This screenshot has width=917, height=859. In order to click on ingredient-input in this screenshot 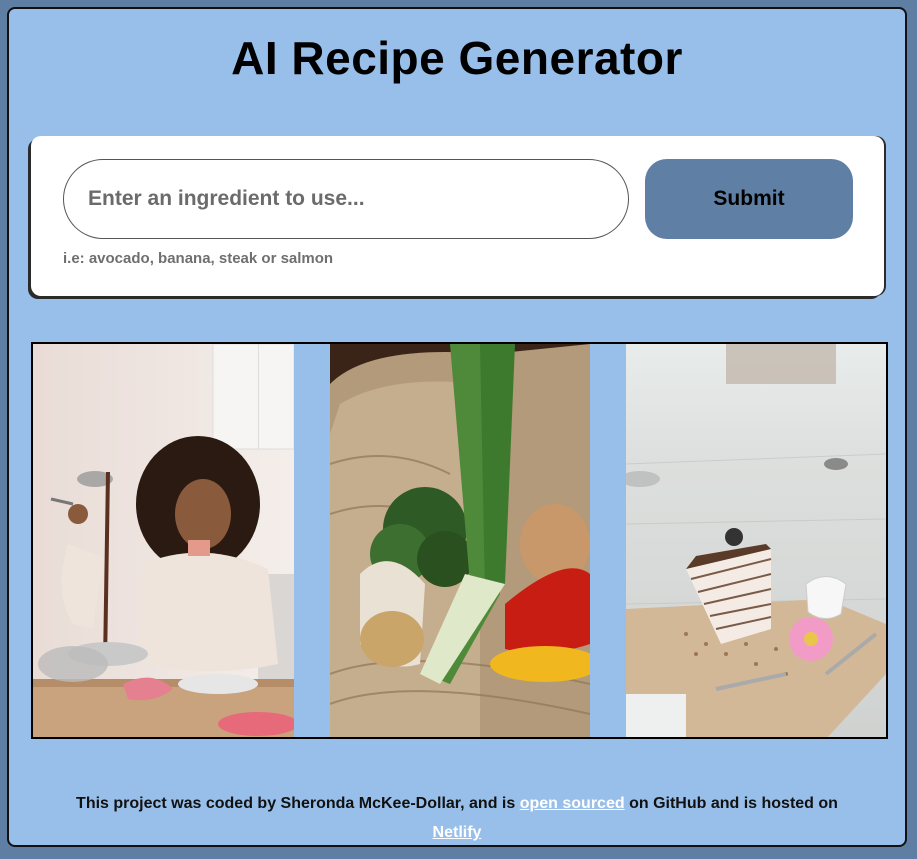, I will do `click(346, 199)`.